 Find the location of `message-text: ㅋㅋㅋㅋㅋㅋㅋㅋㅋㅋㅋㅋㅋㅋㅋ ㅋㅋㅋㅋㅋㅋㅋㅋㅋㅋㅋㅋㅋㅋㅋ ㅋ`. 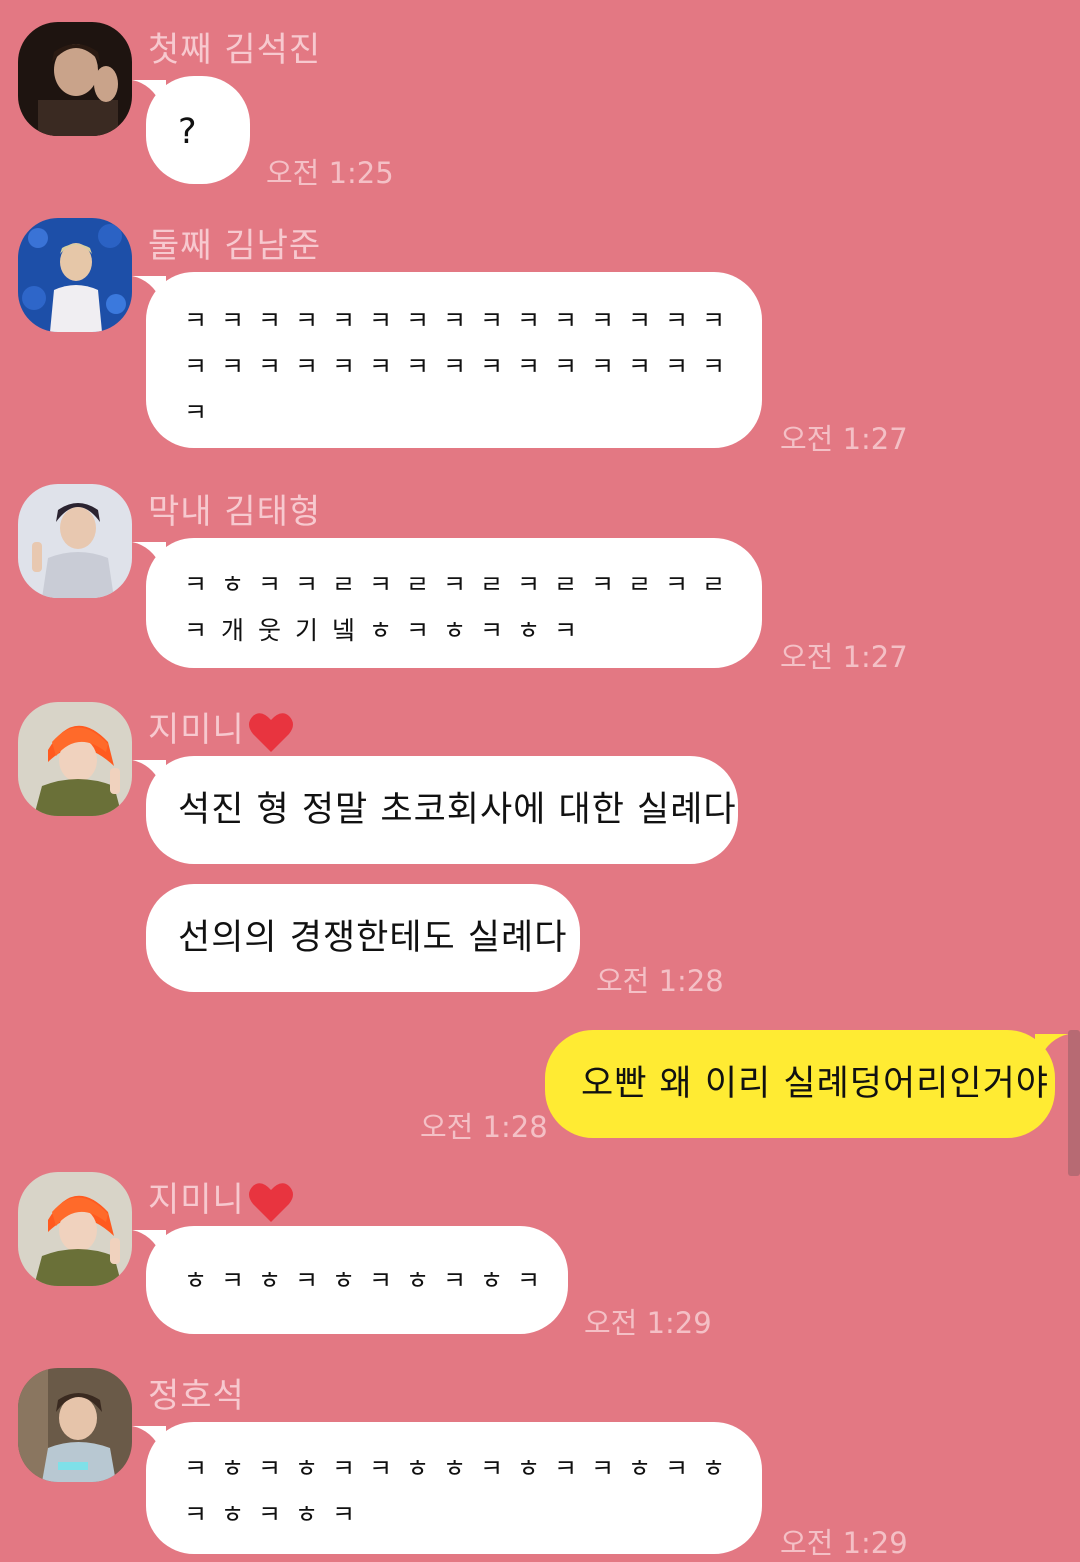

message-text: ㅋㅋㅋㅋㅋㅋㅋㅋㅋㅋㅋㅋㅋㅋㅋ ㅋㅋㅋㅋㅋㅋㅋㅋㅋㅋㅋㅋㅋㅋㅋ ㅋ is located at coordinates (462, 366).